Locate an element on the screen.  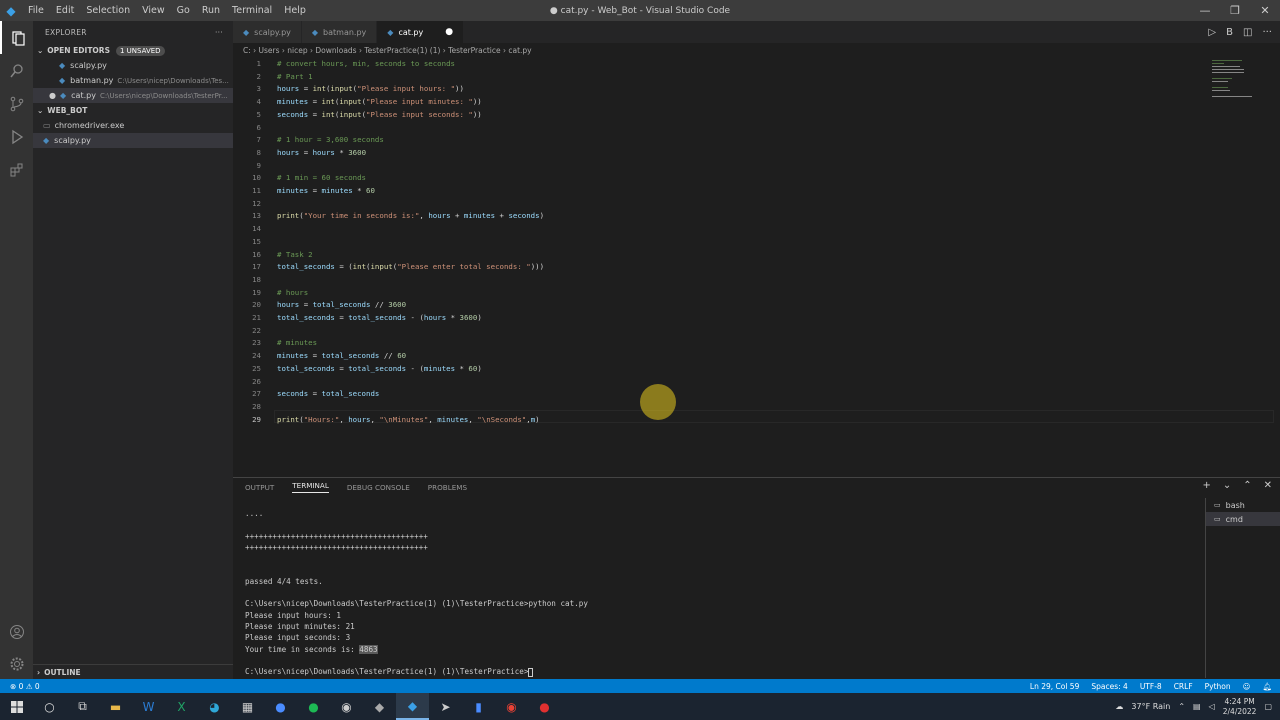
menu-go: Go is located at coordinates (183, 10).